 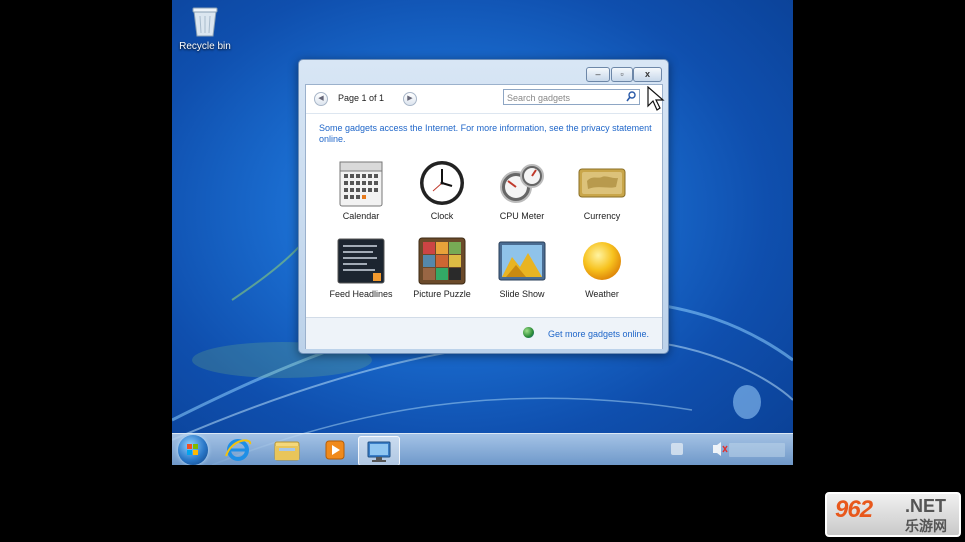 I want to click on gadget-currency: Currency, so click(x=602, y=190).